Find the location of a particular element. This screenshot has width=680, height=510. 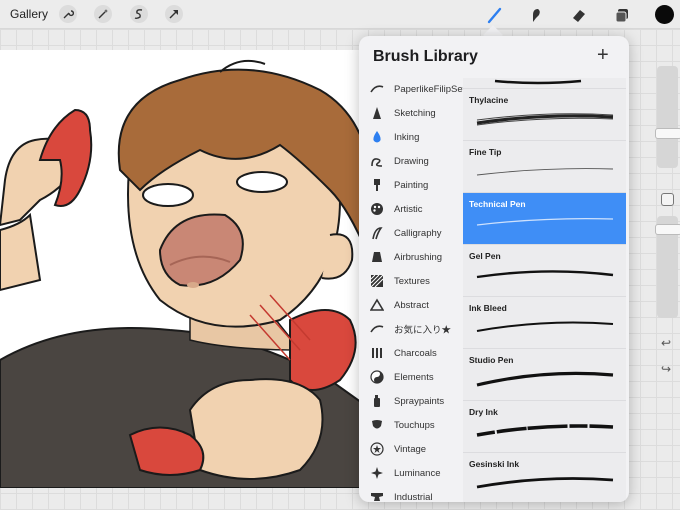

brush-name: Thylacine is located at coordinates (489, 100).